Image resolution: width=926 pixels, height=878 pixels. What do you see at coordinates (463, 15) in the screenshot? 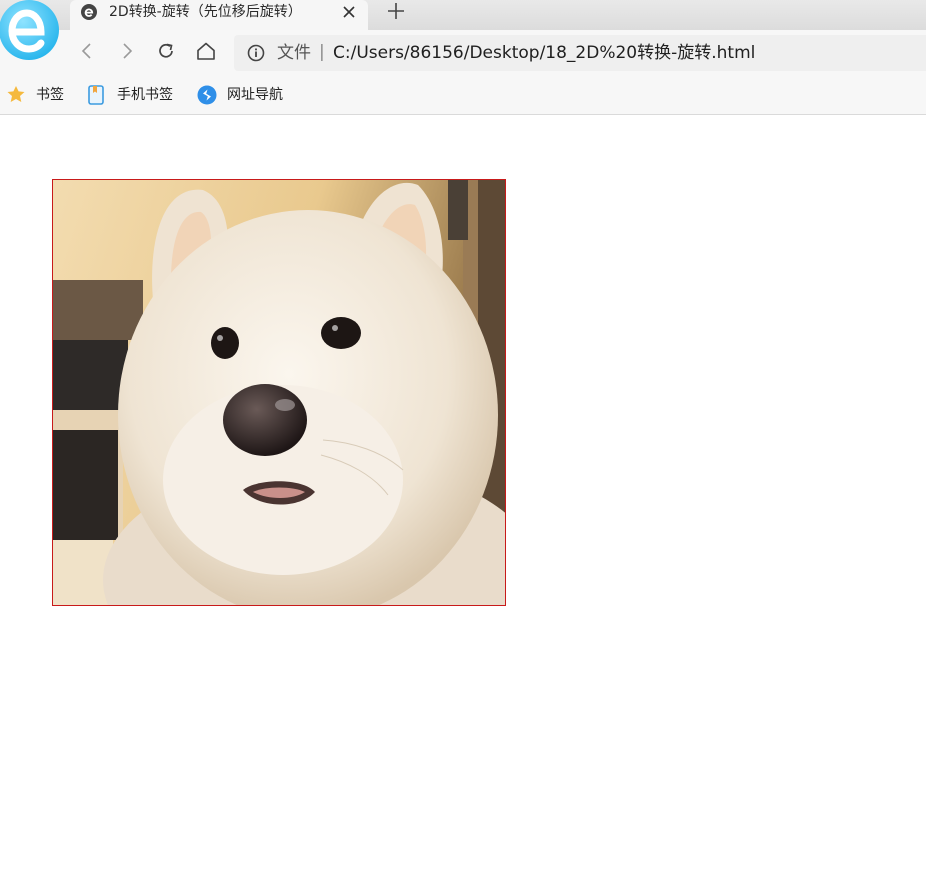
I see `tab-strip: 2D转换-旋转（先位移后旋转）` at bounding box center [463, 15].